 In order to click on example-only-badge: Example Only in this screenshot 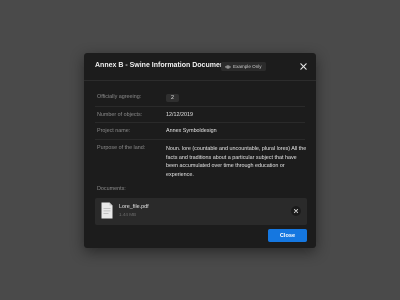, I will do `click(243, 66)`.